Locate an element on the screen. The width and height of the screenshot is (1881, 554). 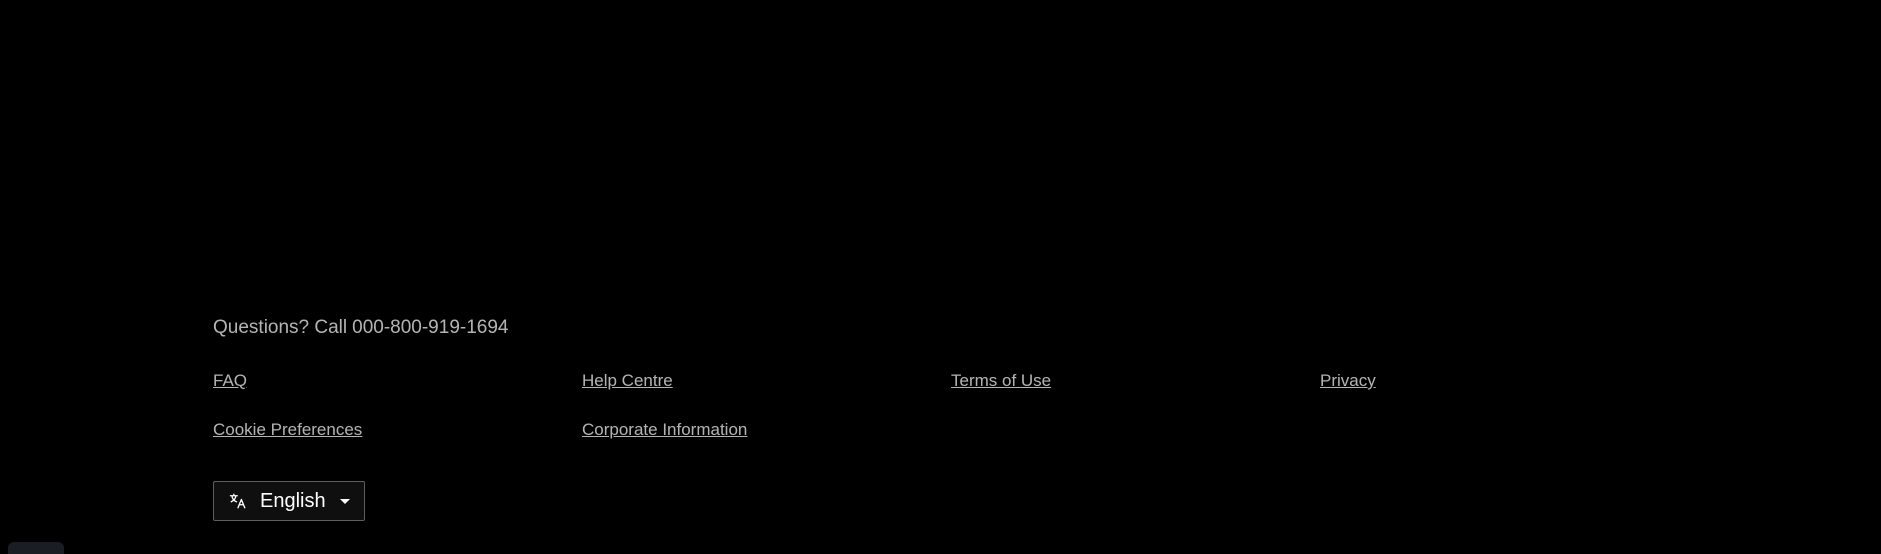
footer-link-item: Corporate Information is located at coordinates (766, 430).